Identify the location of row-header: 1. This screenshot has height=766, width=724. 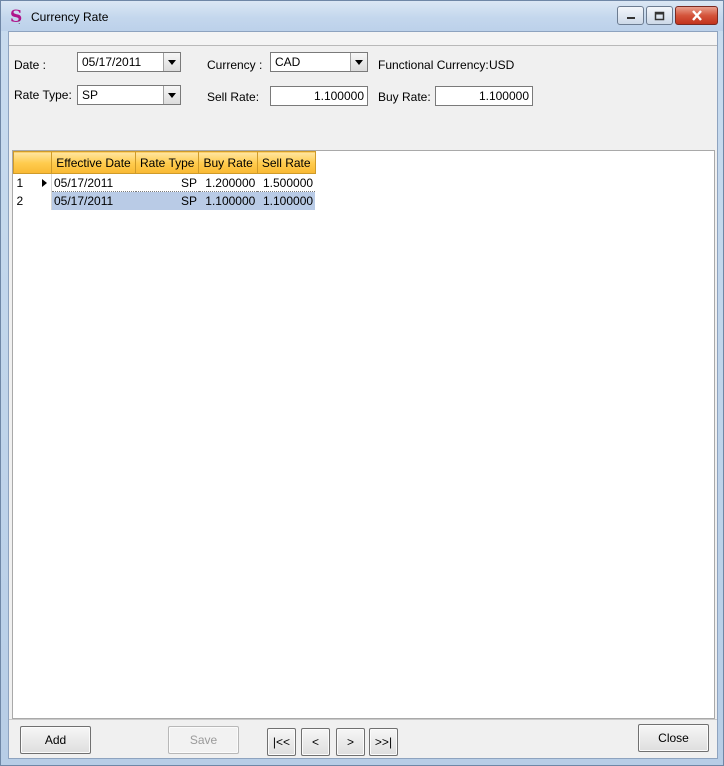
(32, 182).